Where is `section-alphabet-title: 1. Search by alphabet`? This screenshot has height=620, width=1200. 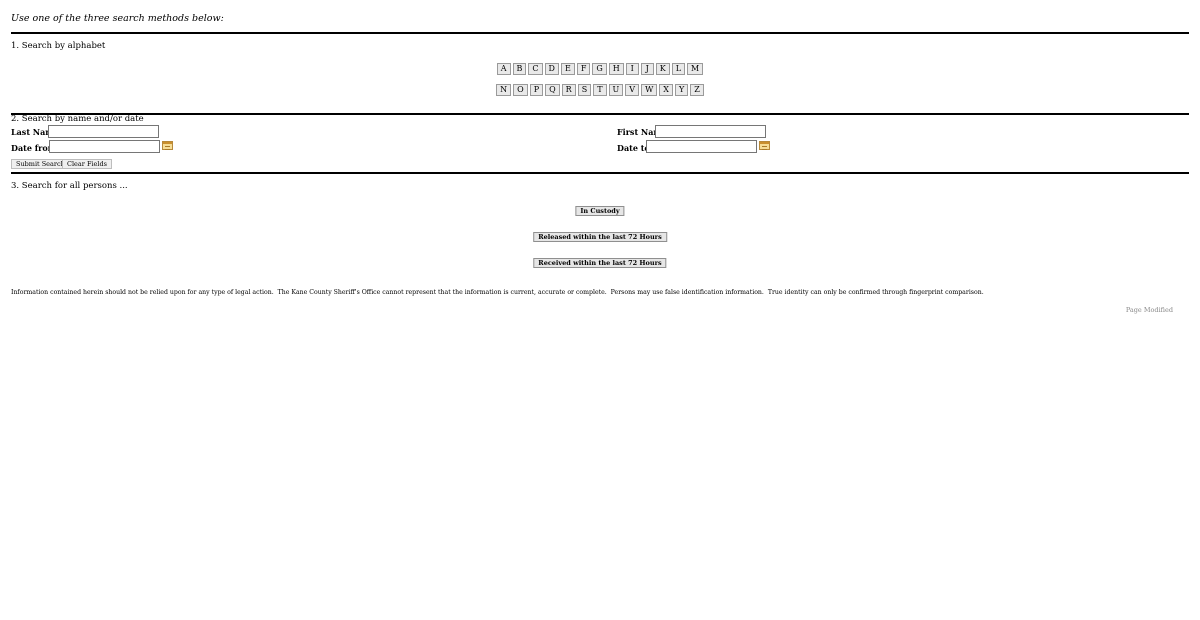 section-alphabet-title: 1. Search by alphabet is located at coordinates (58, 46).